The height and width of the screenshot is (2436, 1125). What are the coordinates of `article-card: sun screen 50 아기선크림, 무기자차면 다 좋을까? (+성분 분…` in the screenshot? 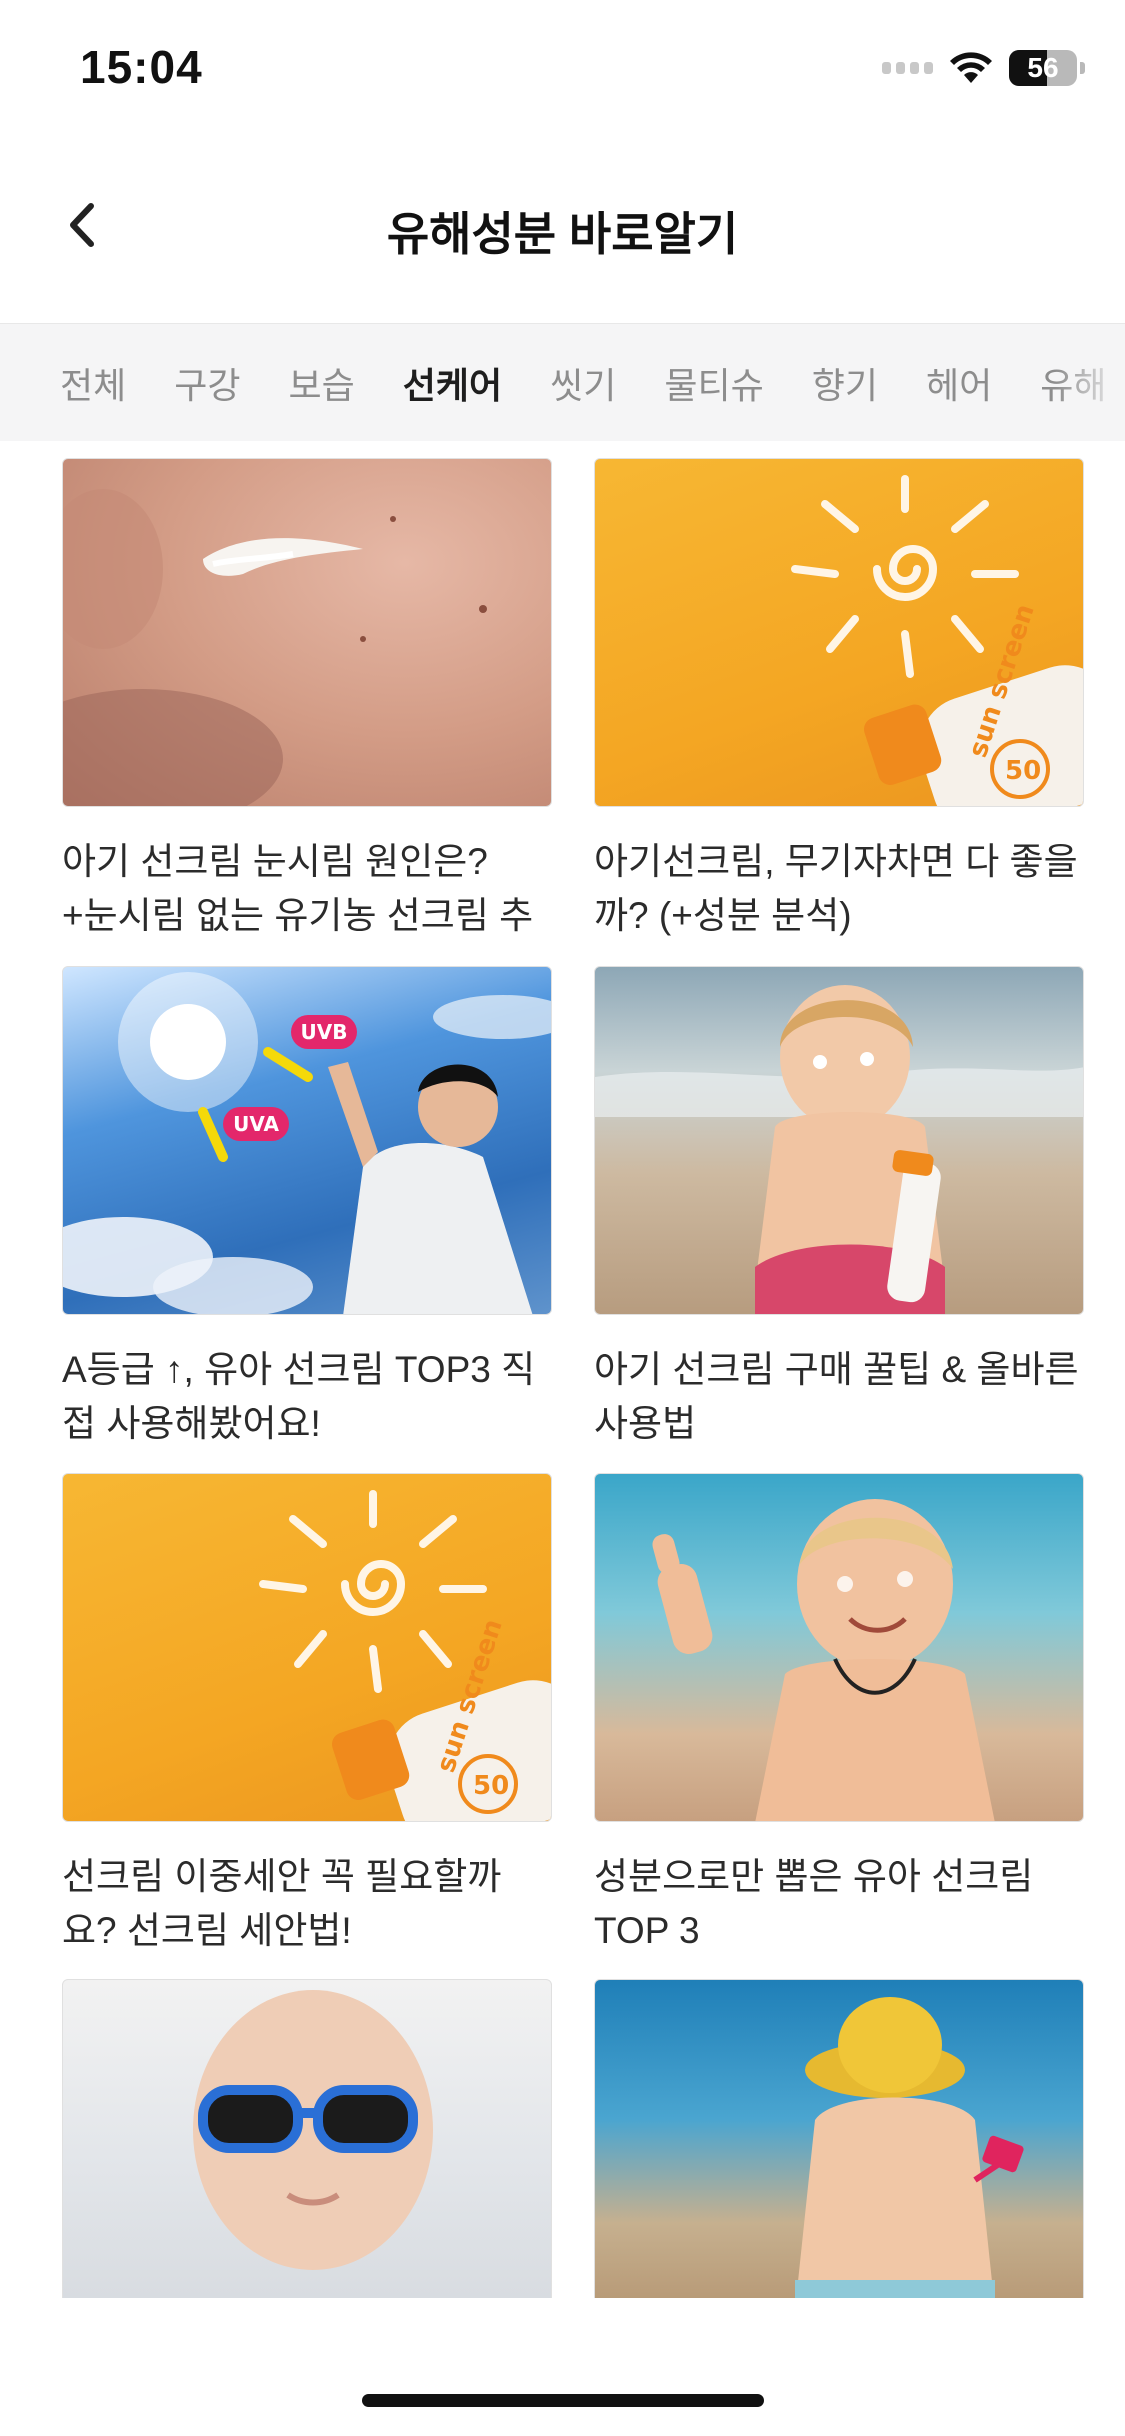 It's located at (839, 700).